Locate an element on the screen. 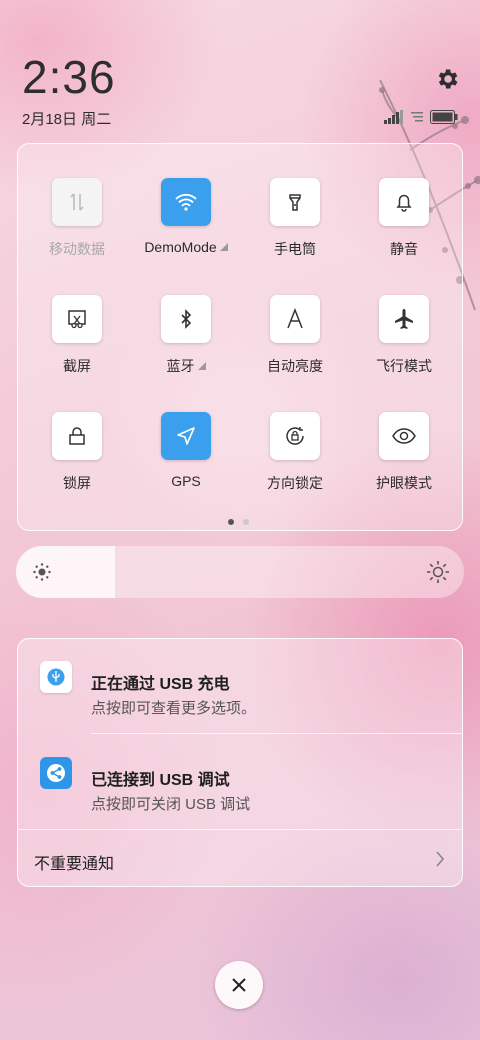 The image size is (480, 1040). notification-usb-charging: 正在通过 USB 充电 点按即可查看更多选项。 is located at coordinates (240, 678).